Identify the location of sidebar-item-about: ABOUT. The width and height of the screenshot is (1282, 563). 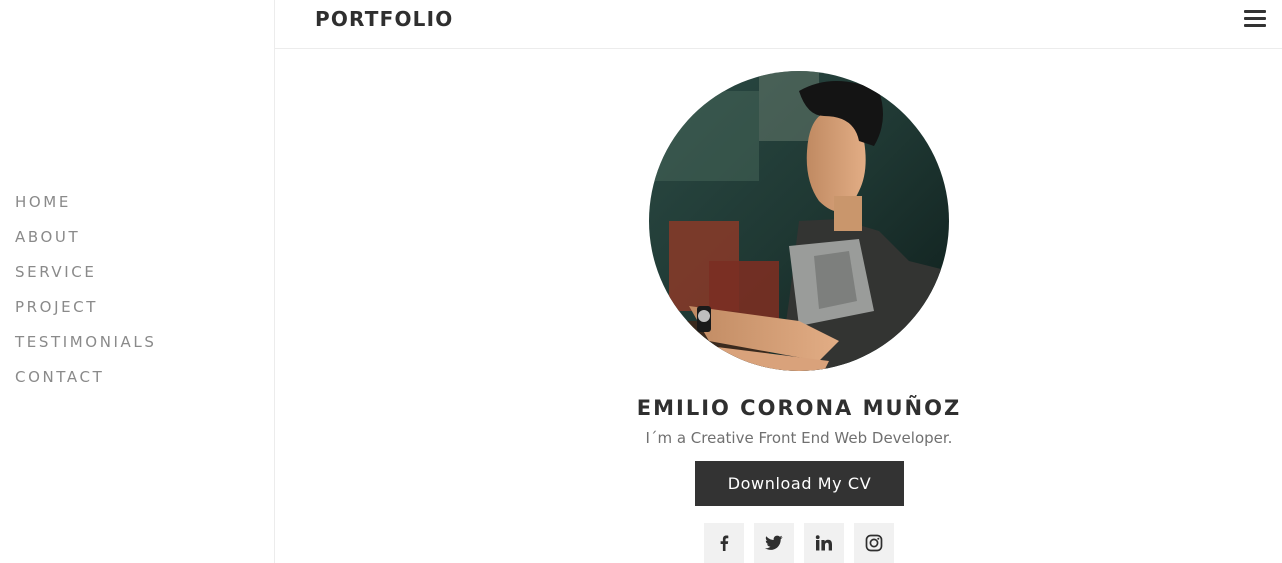
(85, 244).